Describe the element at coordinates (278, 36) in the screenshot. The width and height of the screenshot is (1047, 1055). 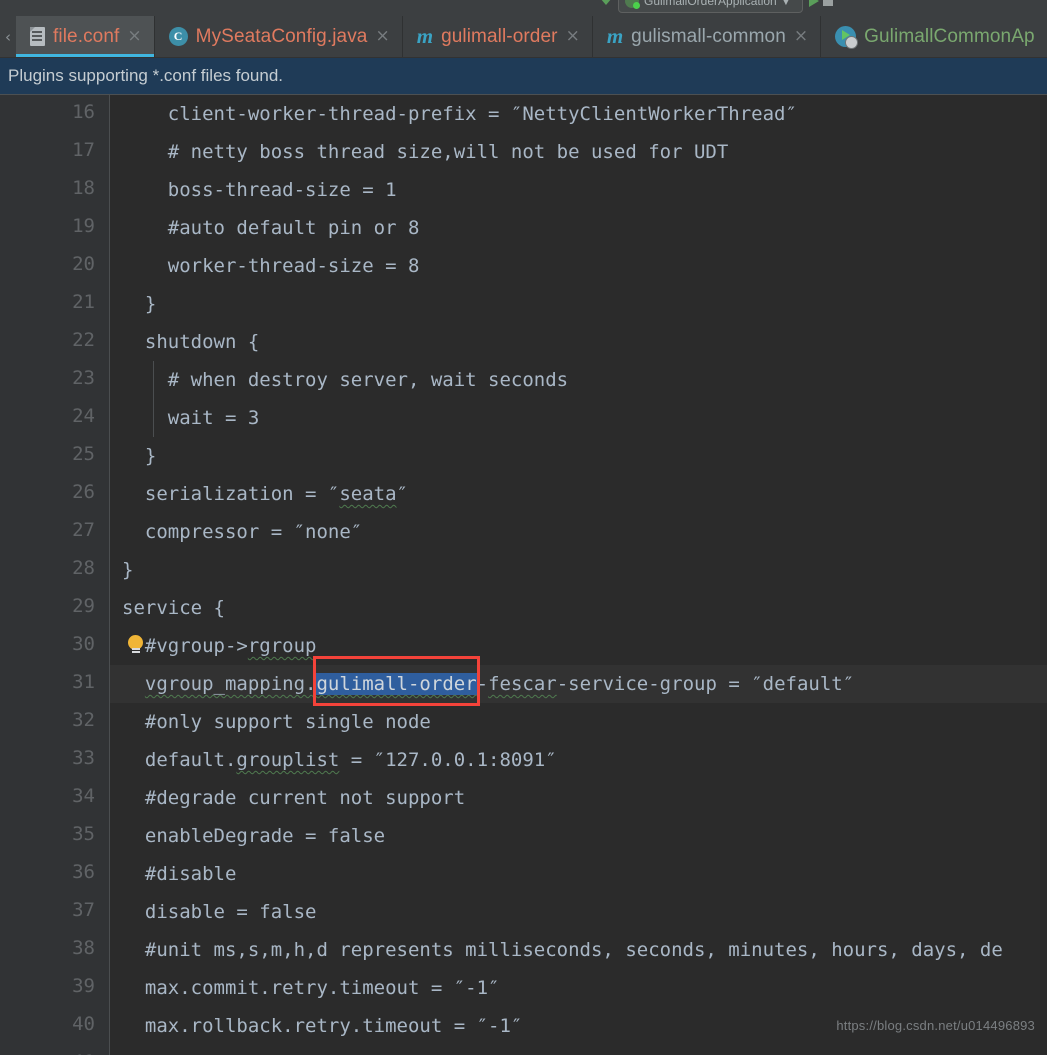
I see `tab-myseataconfig-java: C MySeataConfig.java ×` at that location.